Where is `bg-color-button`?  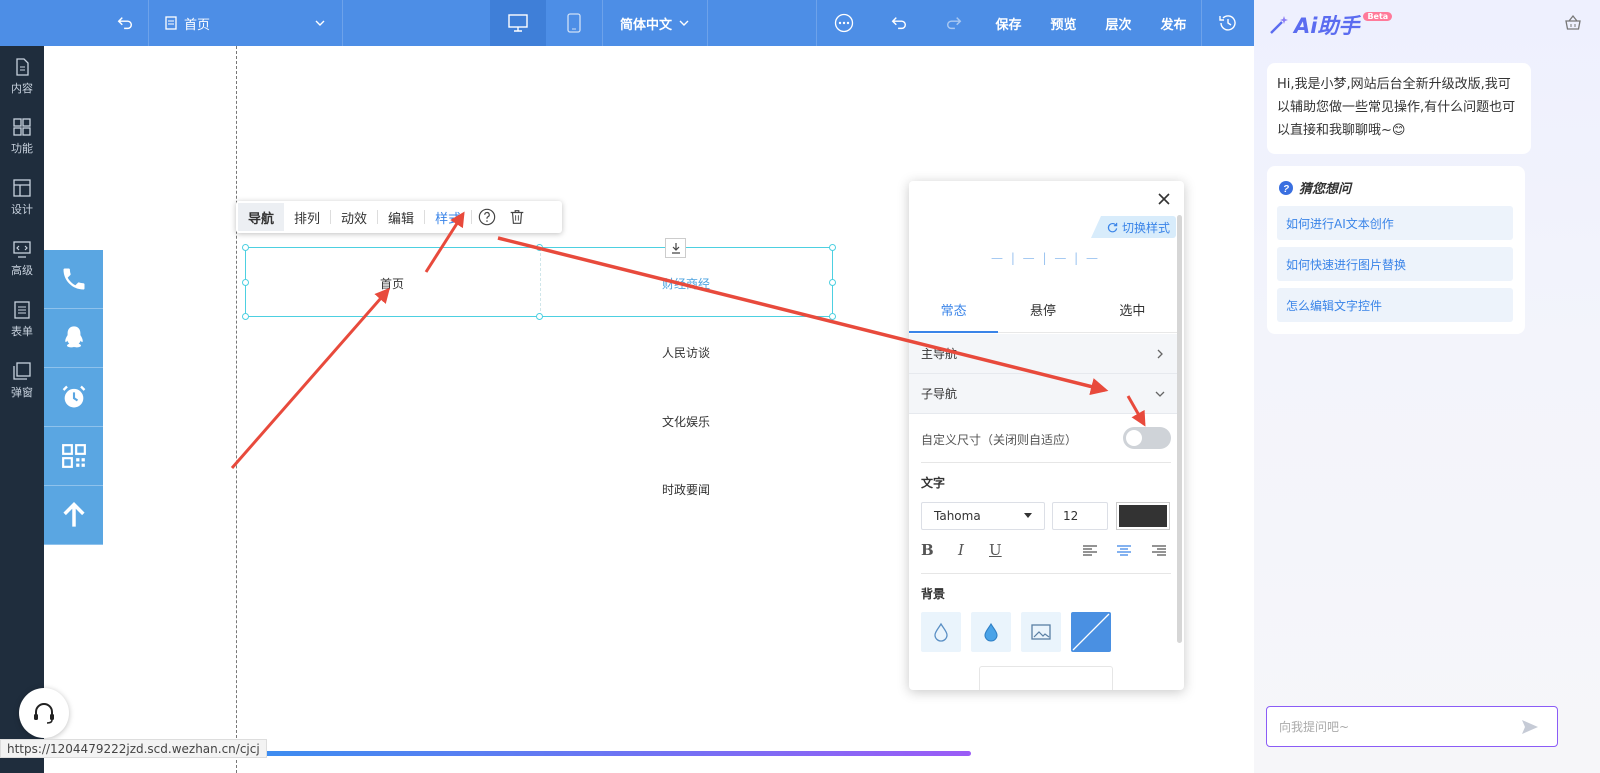 bg-color-button is located at coordinates (991, 632).